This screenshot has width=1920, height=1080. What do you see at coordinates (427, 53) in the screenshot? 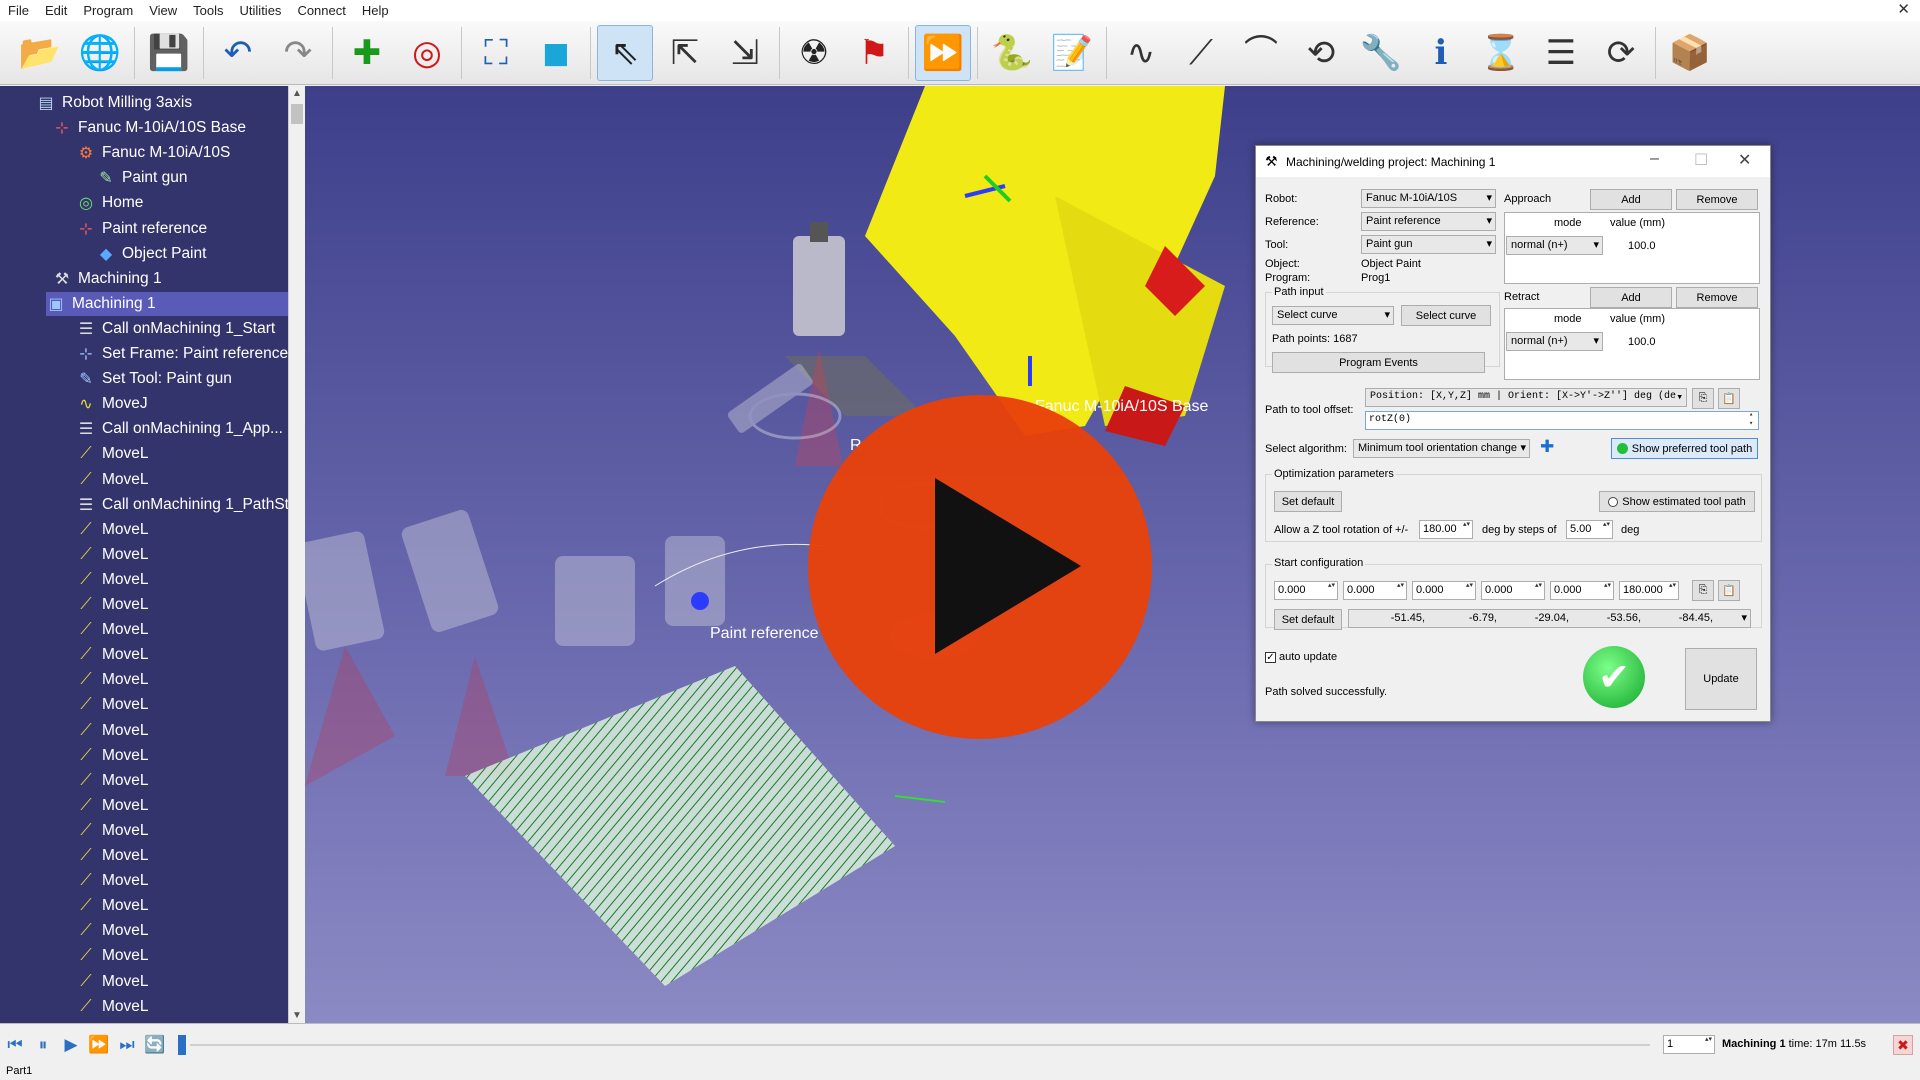
I see `add-target-icon: ◎` at bounding box center [427, 53].